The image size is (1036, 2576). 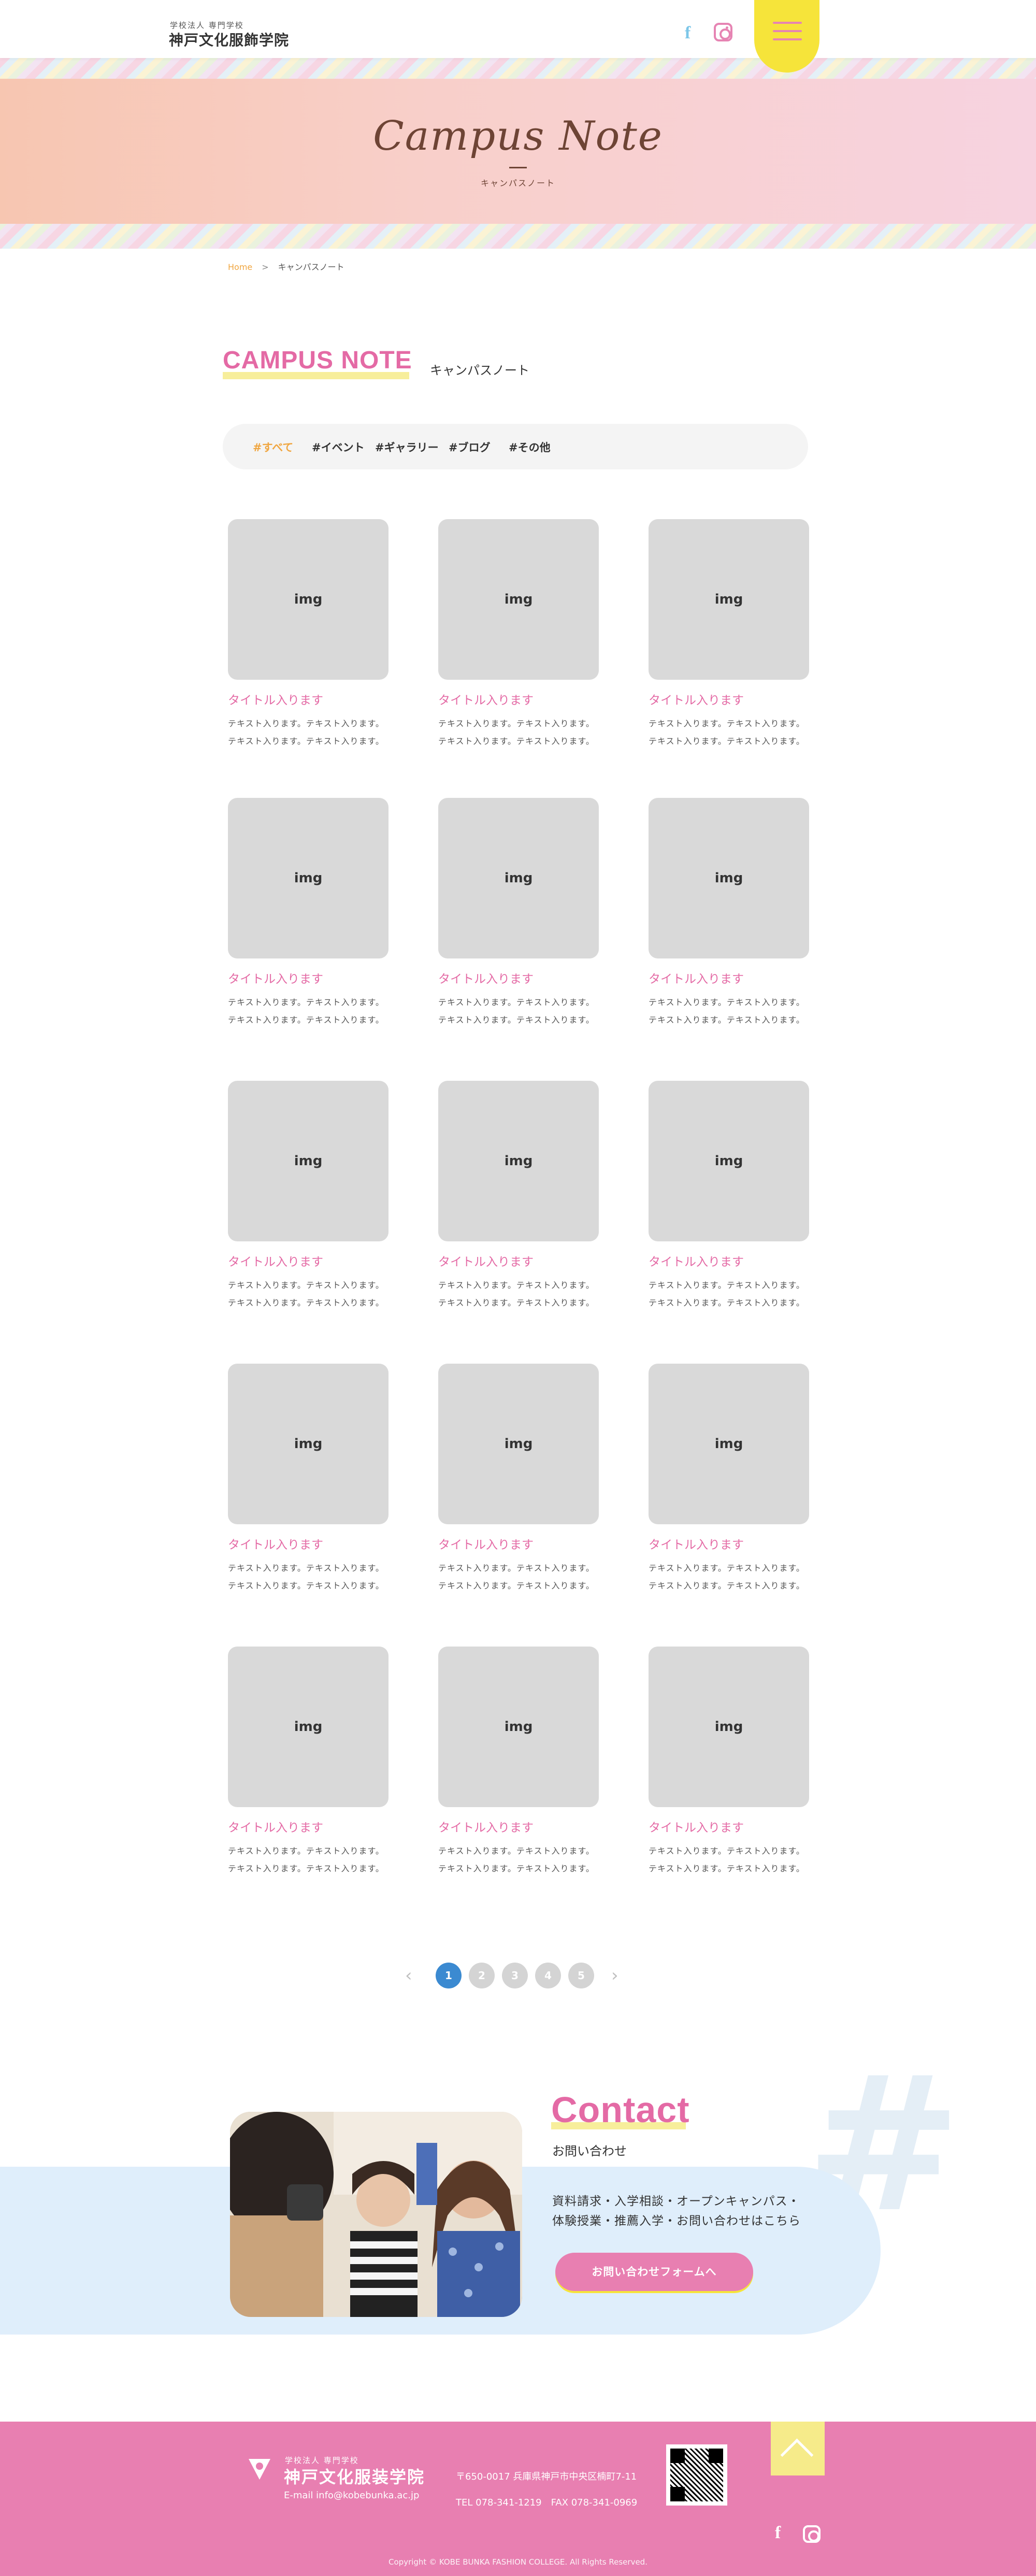 What do you see at coordinates (273, 447) in the screenshot?
I see `filter-all: #すべて` at bounding box center [273, 447].